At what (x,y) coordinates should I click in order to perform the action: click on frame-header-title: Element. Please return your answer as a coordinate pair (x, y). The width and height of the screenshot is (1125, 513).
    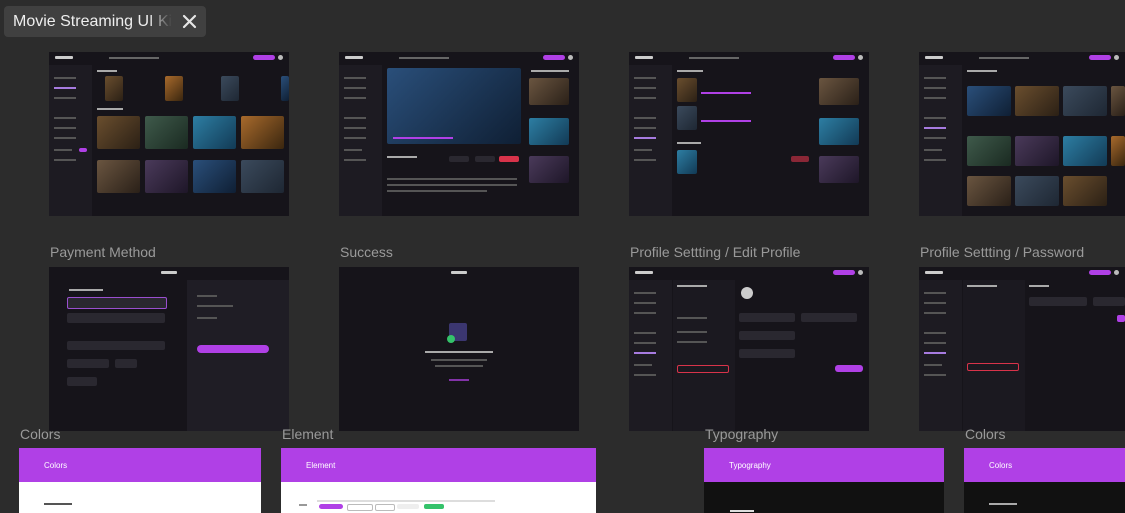
    Looking at the image, I should click on (321, 465).